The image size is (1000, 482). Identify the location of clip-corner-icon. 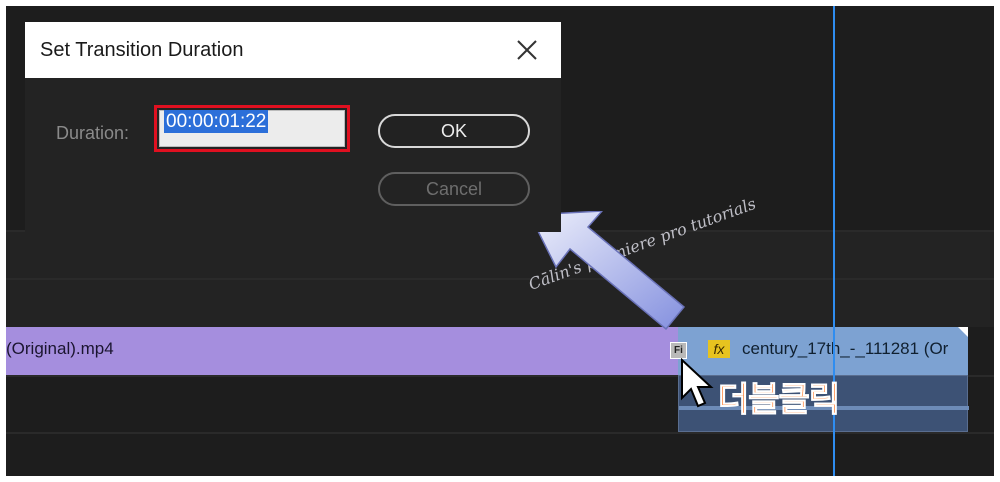
(963, 332).